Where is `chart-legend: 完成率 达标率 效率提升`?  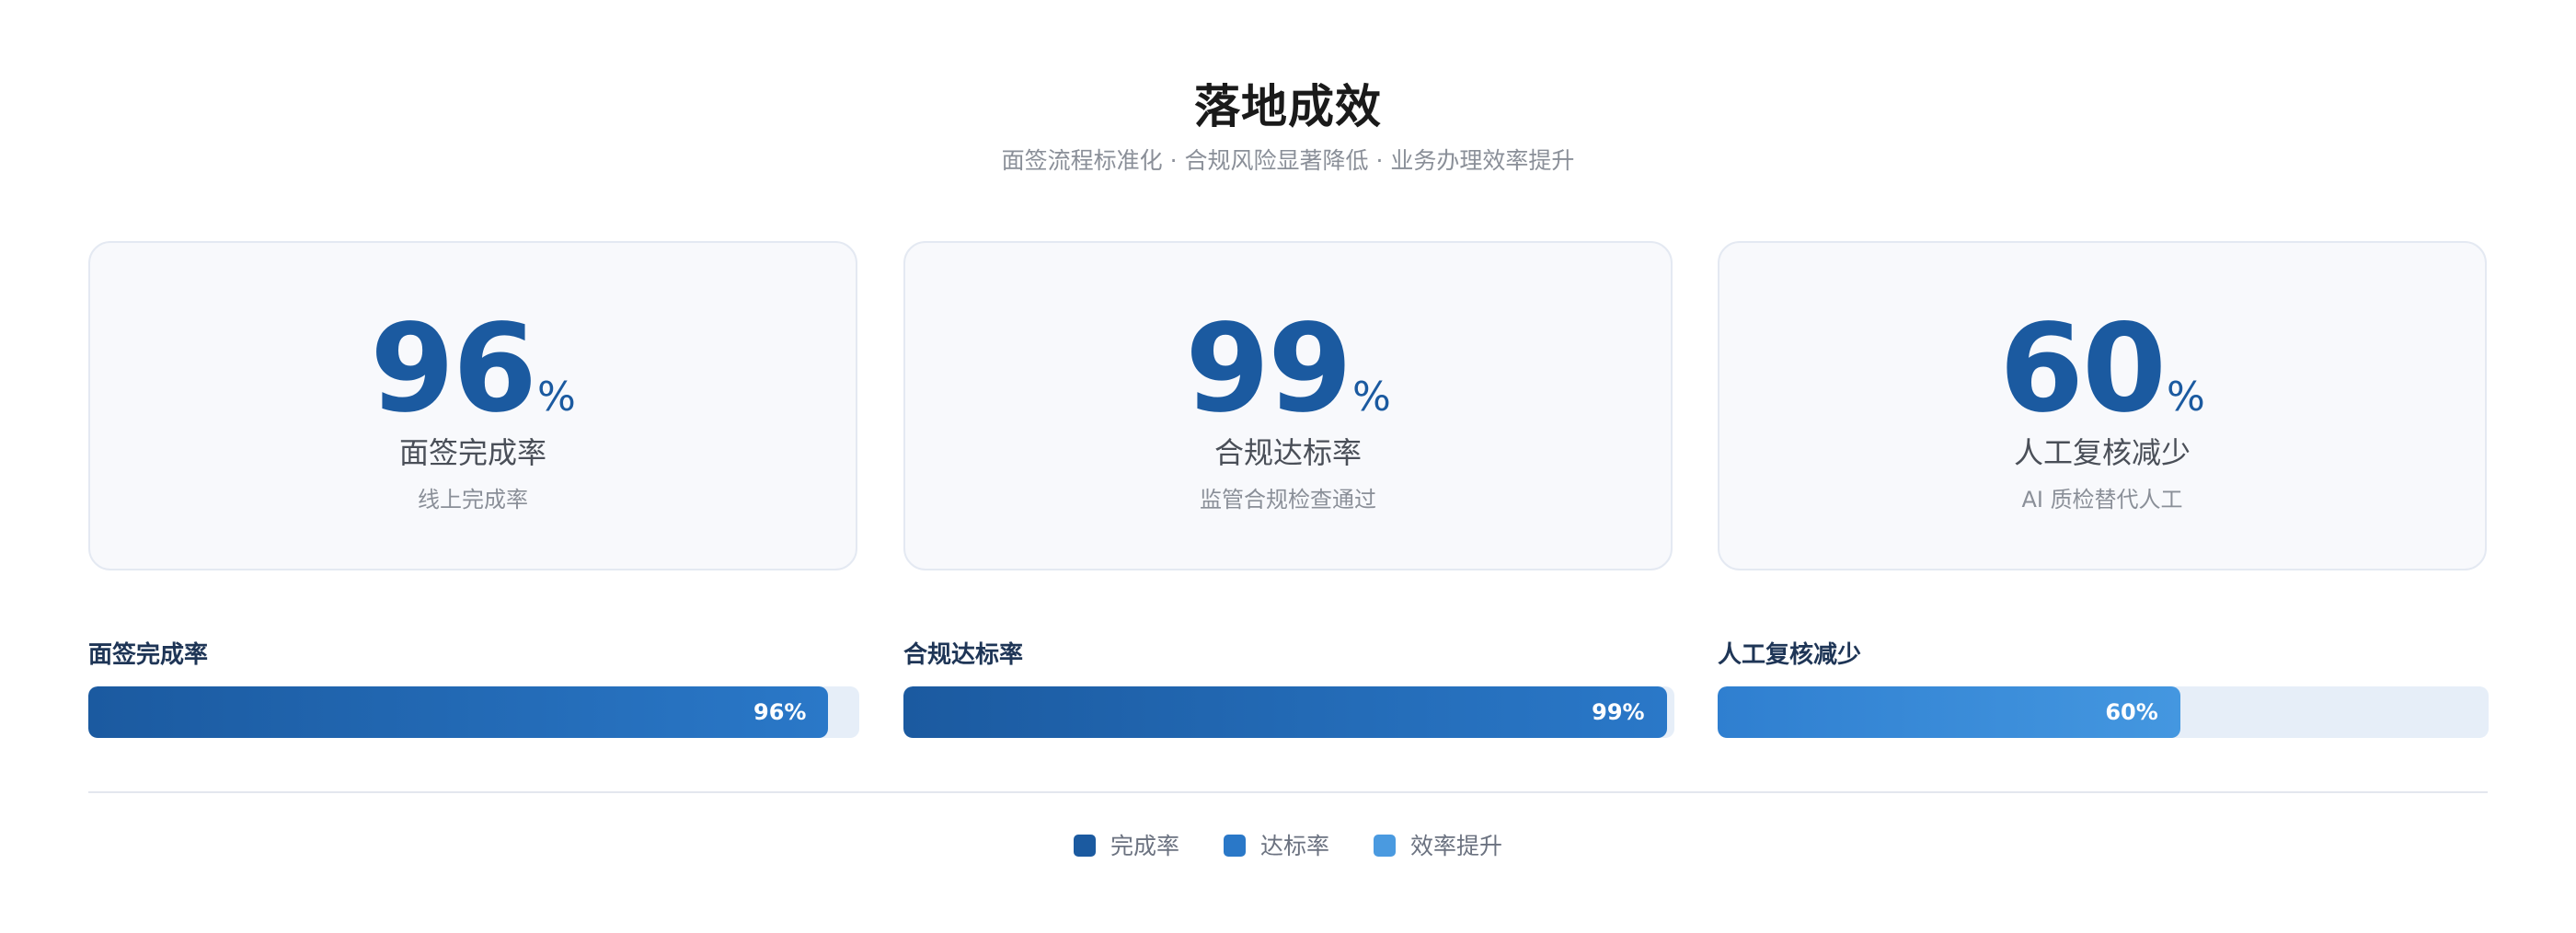
chart-legend: 完成率 达标率 效率提升 is located at coordinates (1288, 847).